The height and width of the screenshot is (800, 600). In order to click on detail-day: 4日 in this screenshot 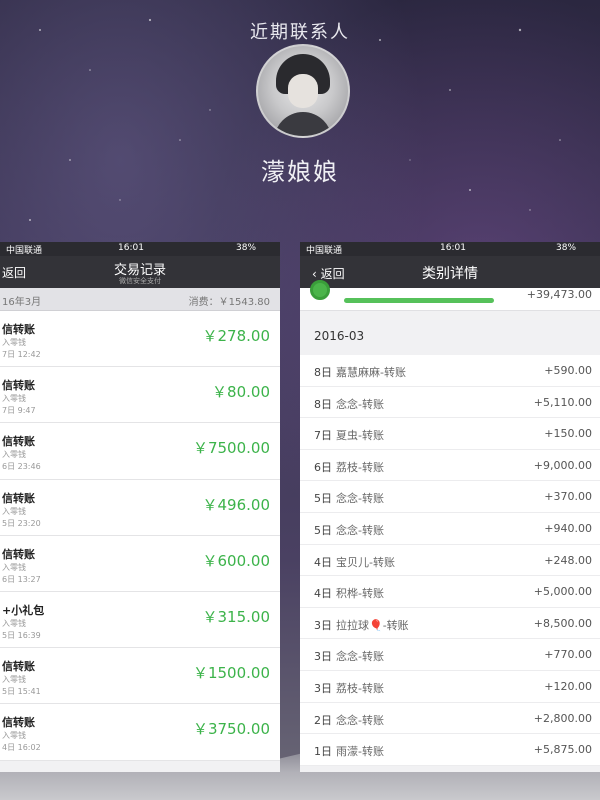, I will do `click(323, 594)`.